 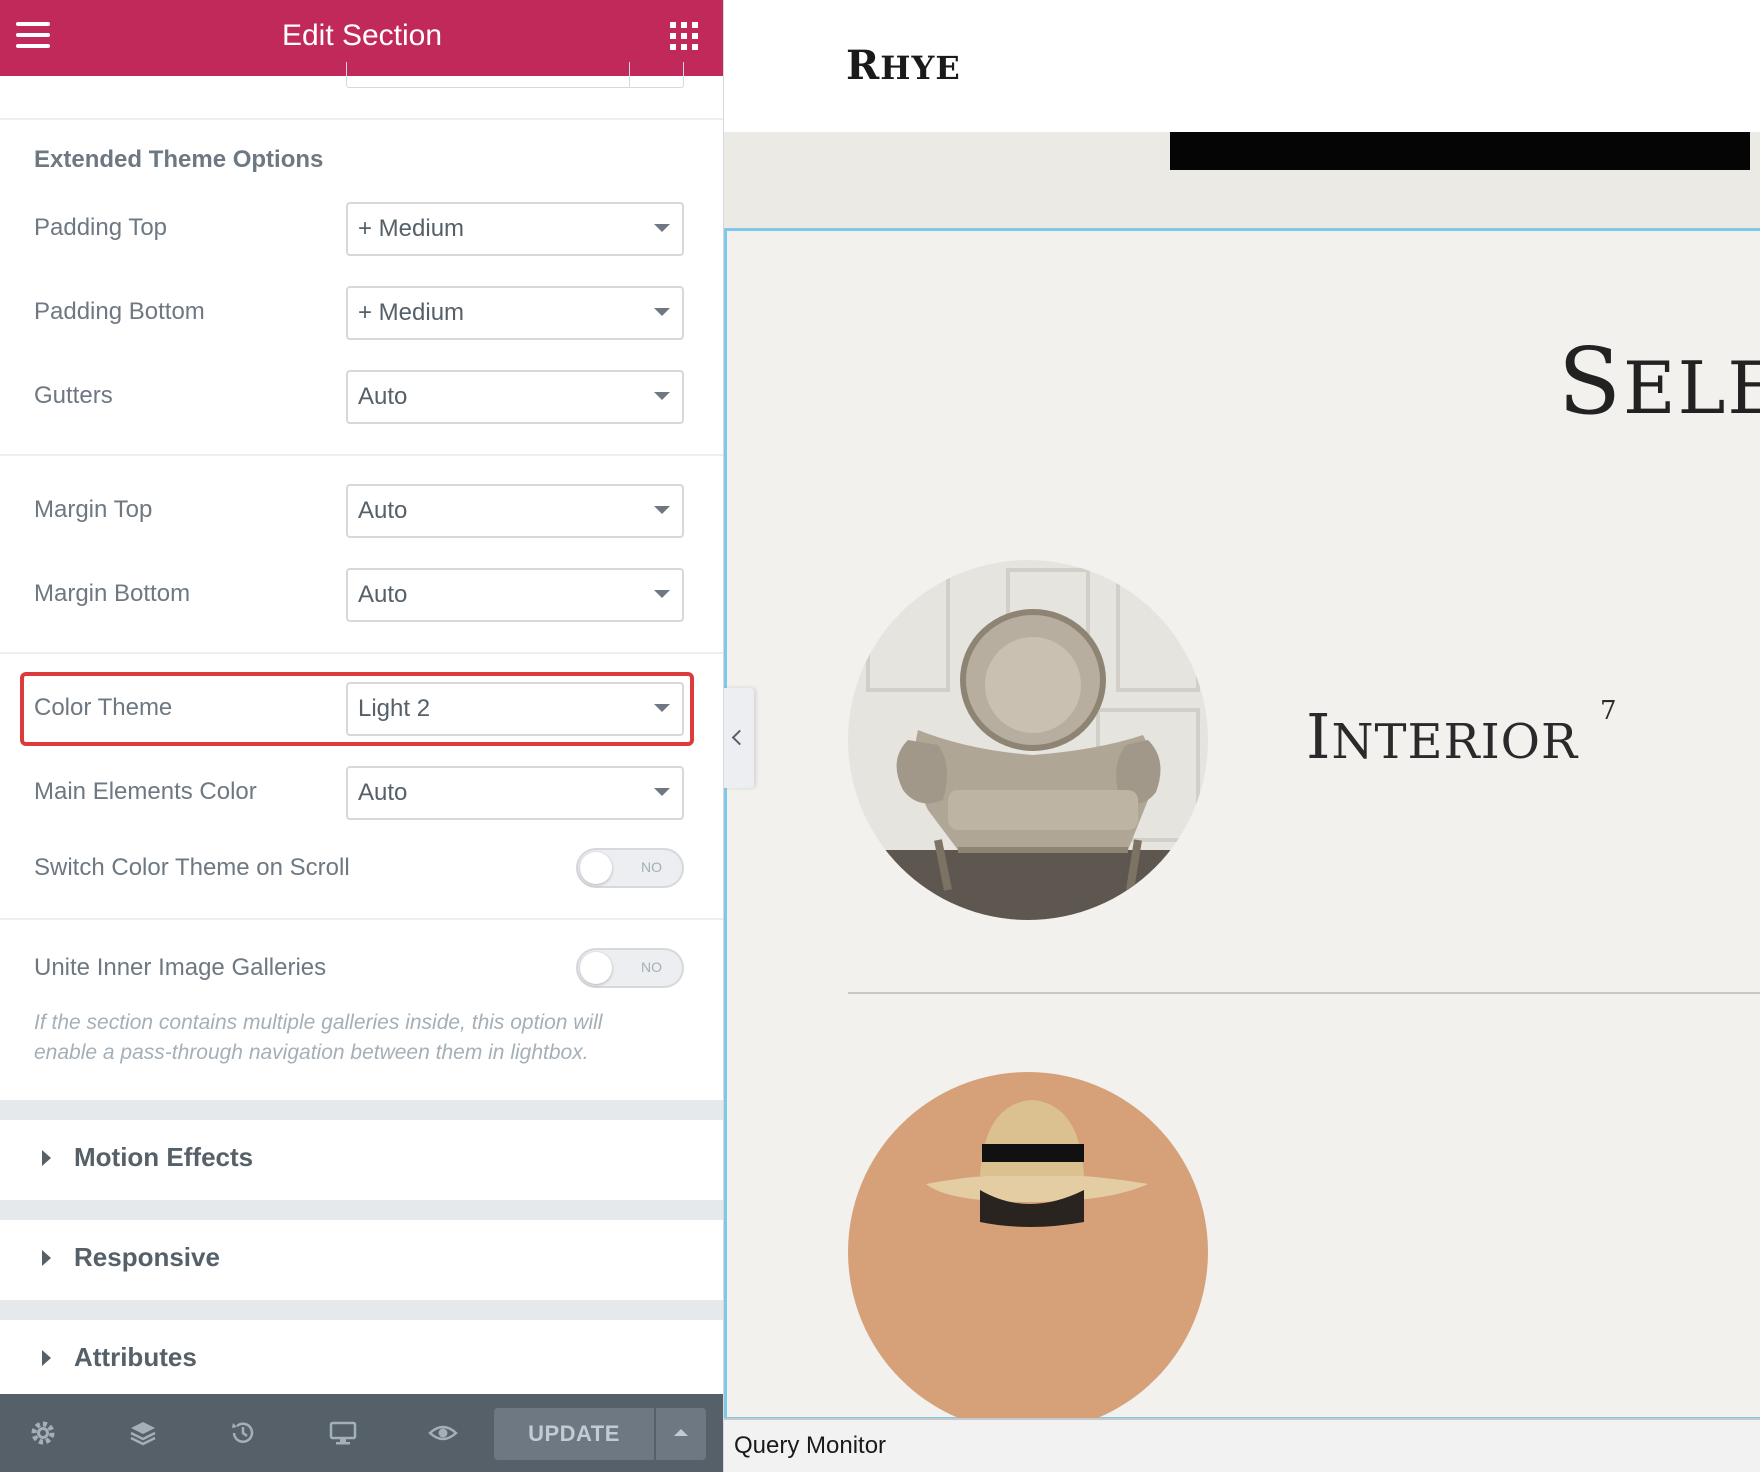 I want to click on section-label: Motion Effects, so click(x=164, y=1157).